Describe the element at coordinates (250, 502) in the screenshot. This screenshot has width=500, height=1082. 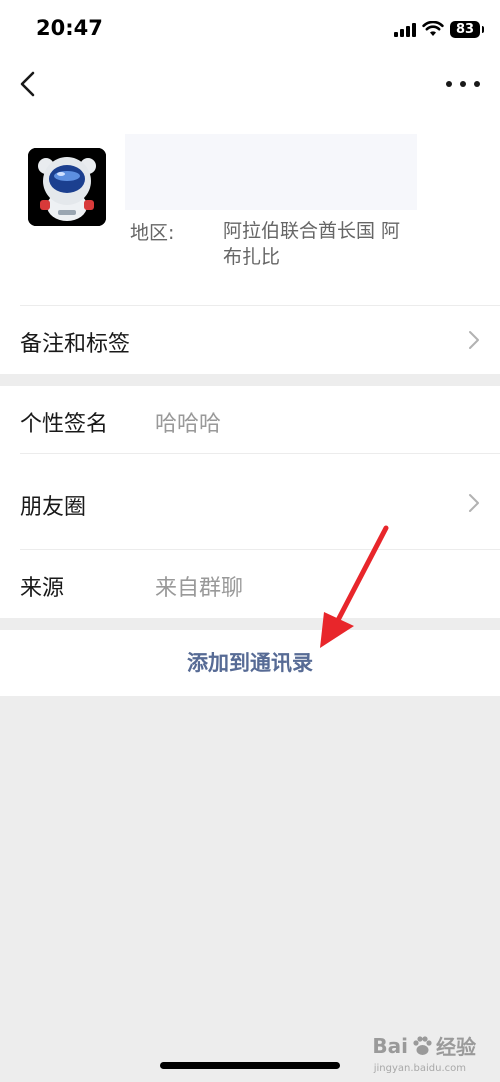
I see `moments-row: 朋友圈` at that location.